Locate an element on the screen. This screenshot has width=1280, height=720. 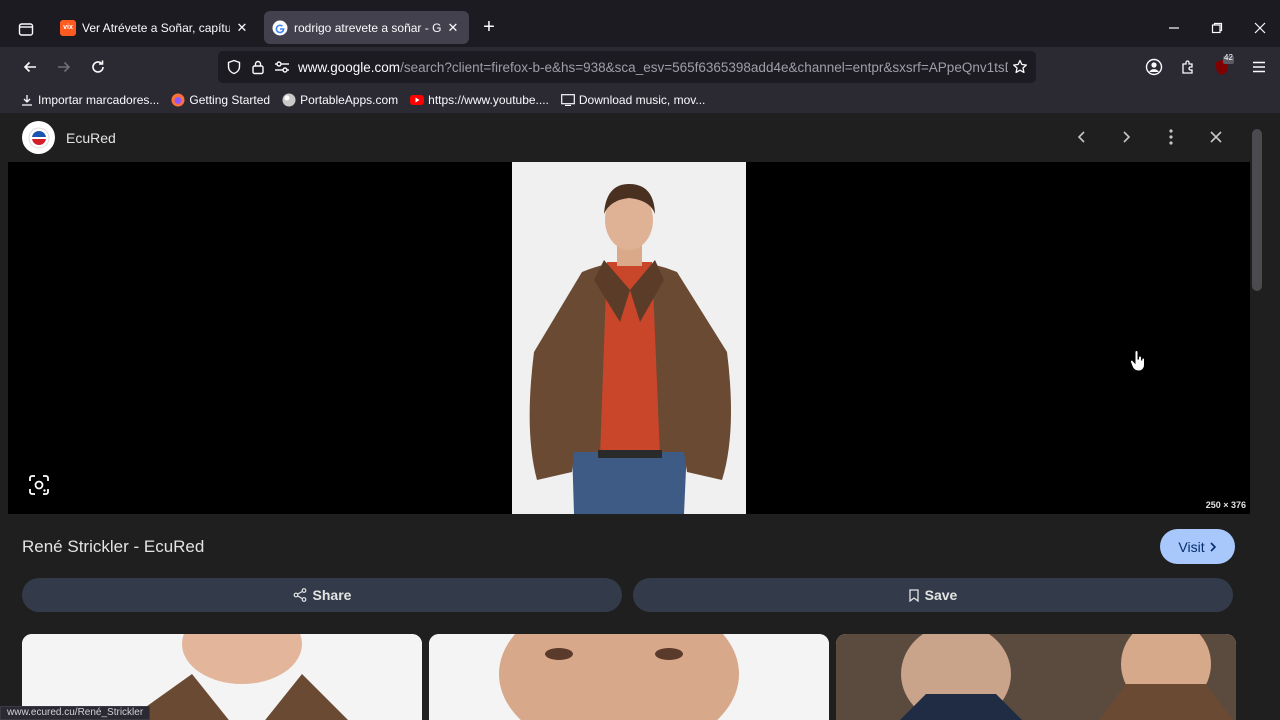
share-button: Share is located at coordinates (322, 595).